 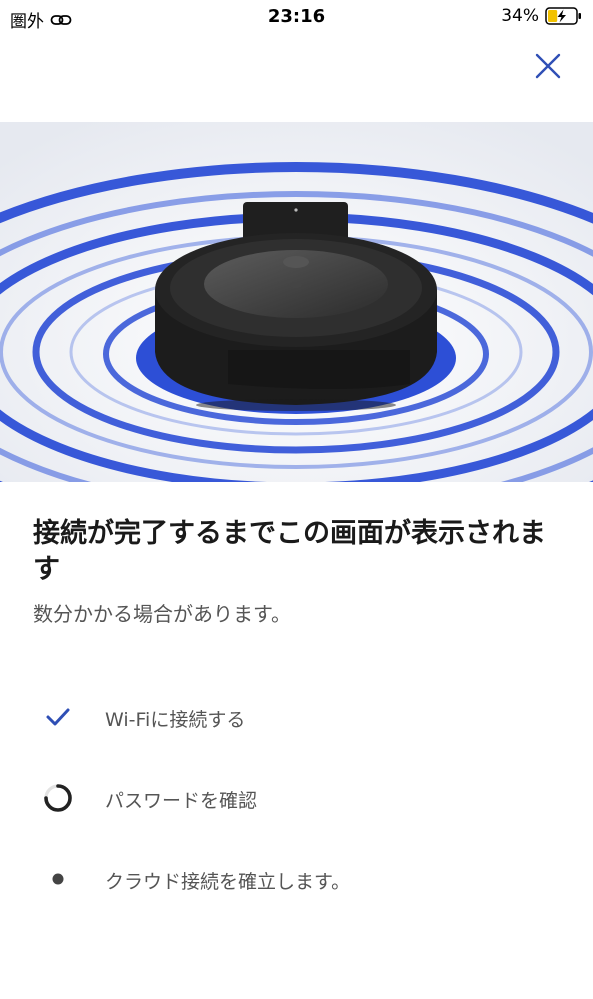 I want to click on close-icon, so click(x=548, y=66).